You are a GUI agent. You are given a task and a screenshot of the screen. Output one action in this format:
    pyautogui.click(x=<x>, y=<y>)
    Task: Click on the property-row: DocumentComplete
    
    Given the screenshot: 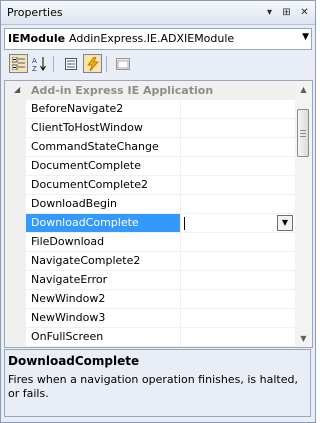 What is the action you would take?
    pyautogui.click(x=160, y=166)
    